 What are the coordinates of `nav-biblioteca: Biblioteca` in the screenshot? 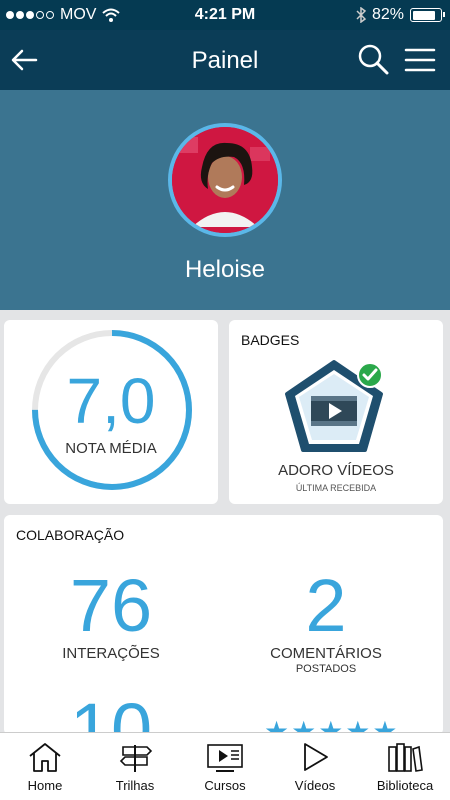 It's located at (405, 766).